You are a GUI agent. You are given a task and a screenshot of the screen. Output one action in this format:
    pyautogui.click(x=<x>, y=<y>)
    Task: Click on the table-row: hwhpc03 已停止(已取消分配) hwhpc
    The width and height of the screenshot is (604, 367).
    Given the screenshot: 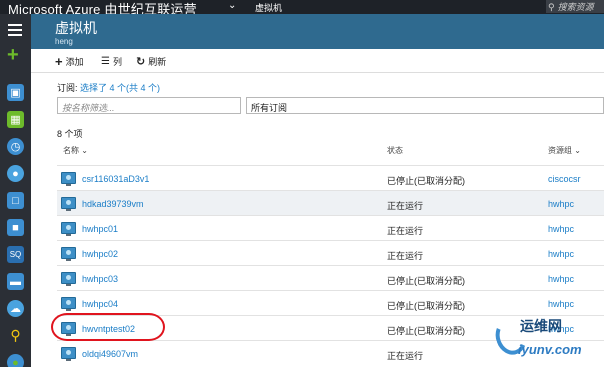 What is the action you would take?
    pyautogui.click(x=330, y=277)
    